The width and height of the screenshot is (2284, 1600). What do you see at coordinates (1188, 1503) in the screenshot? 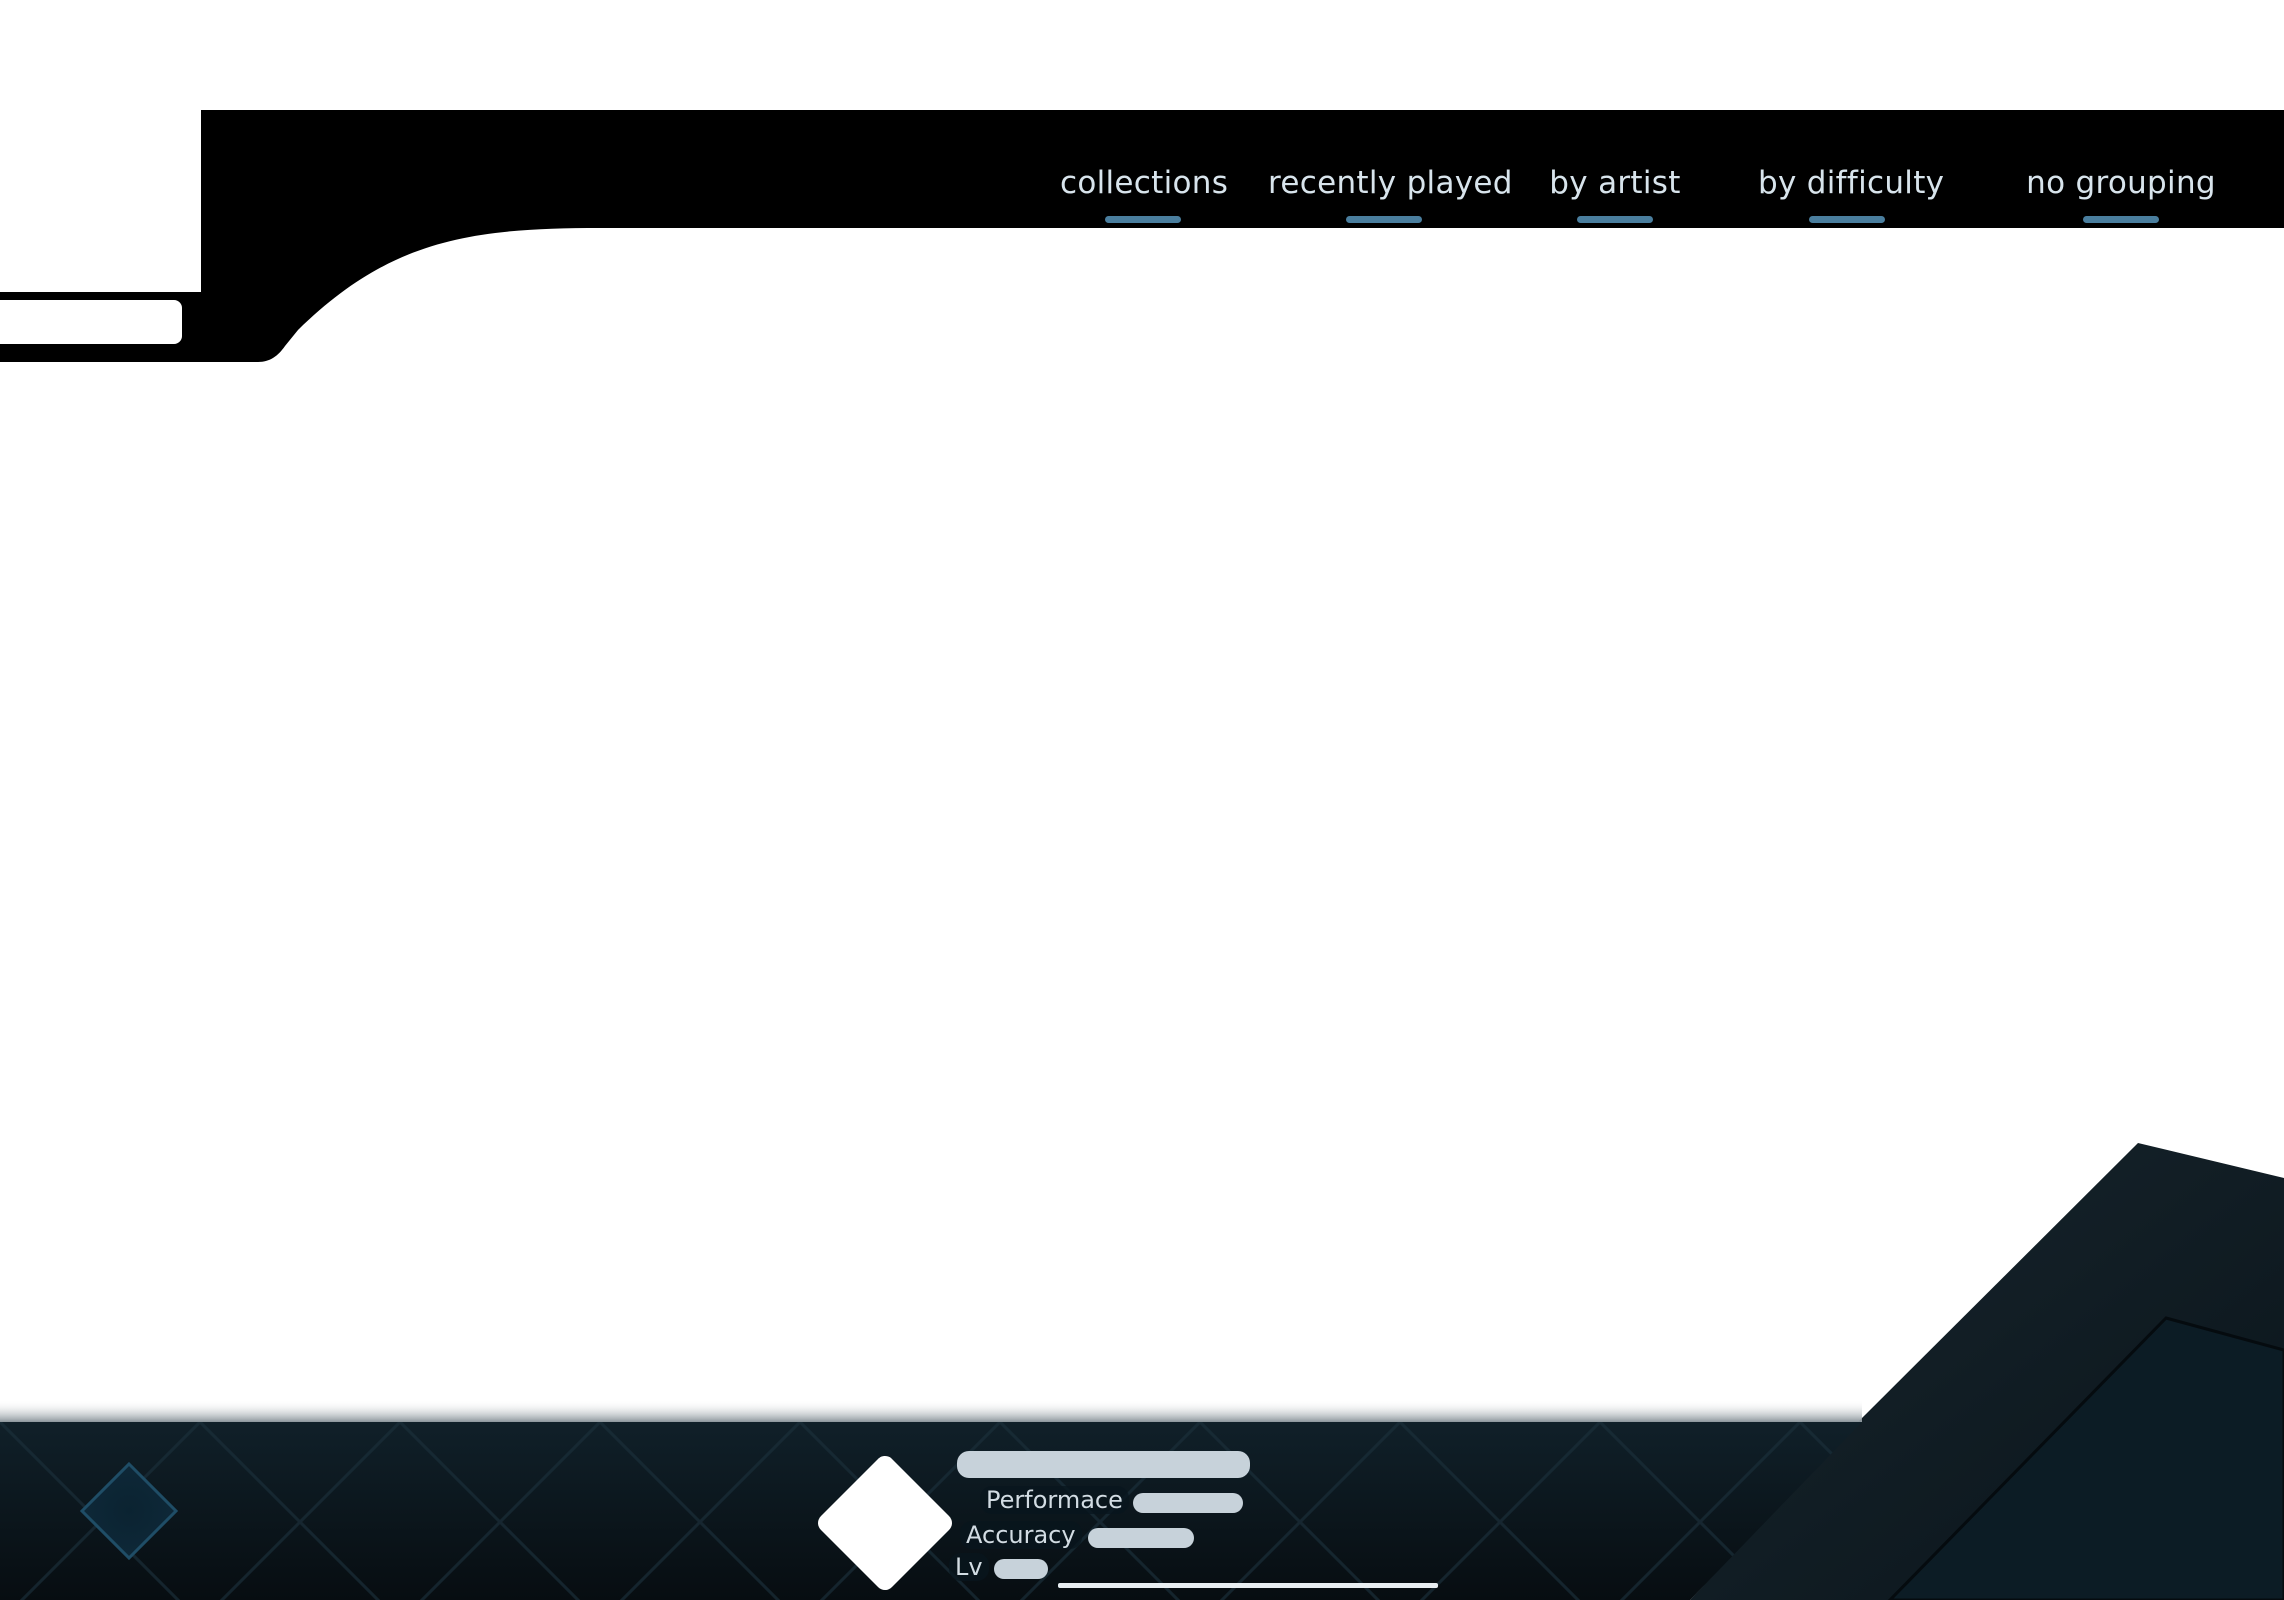
I see `performance-value-placeholder` at bounding box center [1188, 1503].